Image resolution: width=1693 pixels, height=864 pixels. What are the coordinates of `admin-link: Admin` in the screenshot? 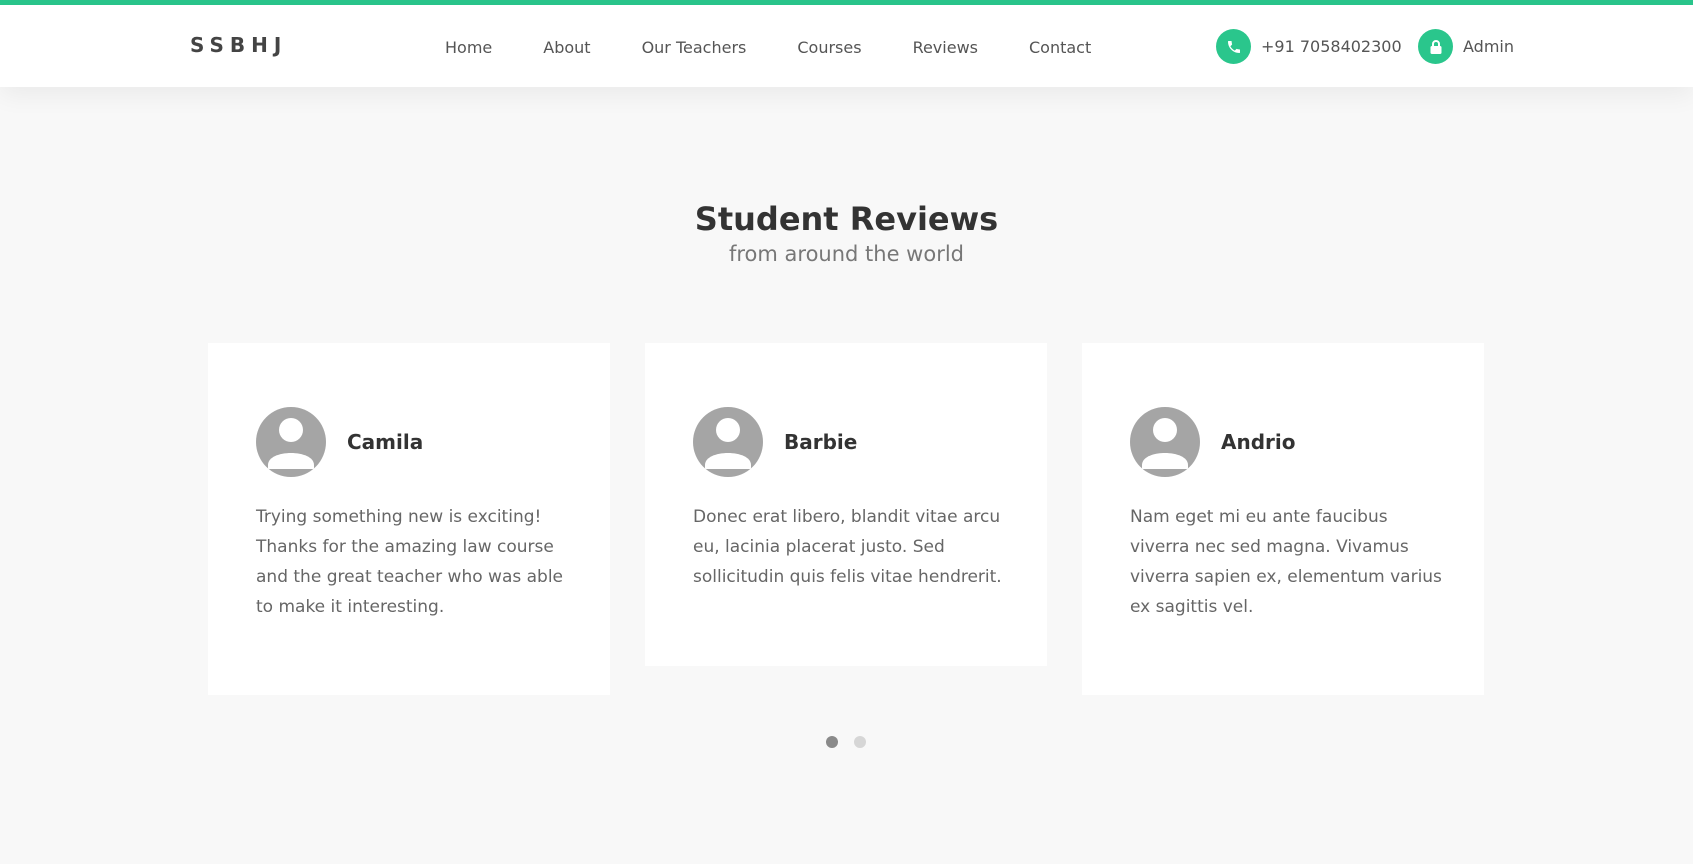 It's located at (1466, 46).